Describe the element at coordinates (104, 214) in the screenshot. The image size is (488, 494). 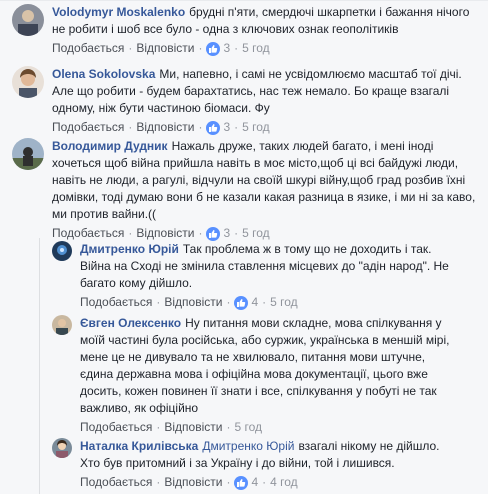
I see `comment-text-line: ми против вайни.((` at that location.